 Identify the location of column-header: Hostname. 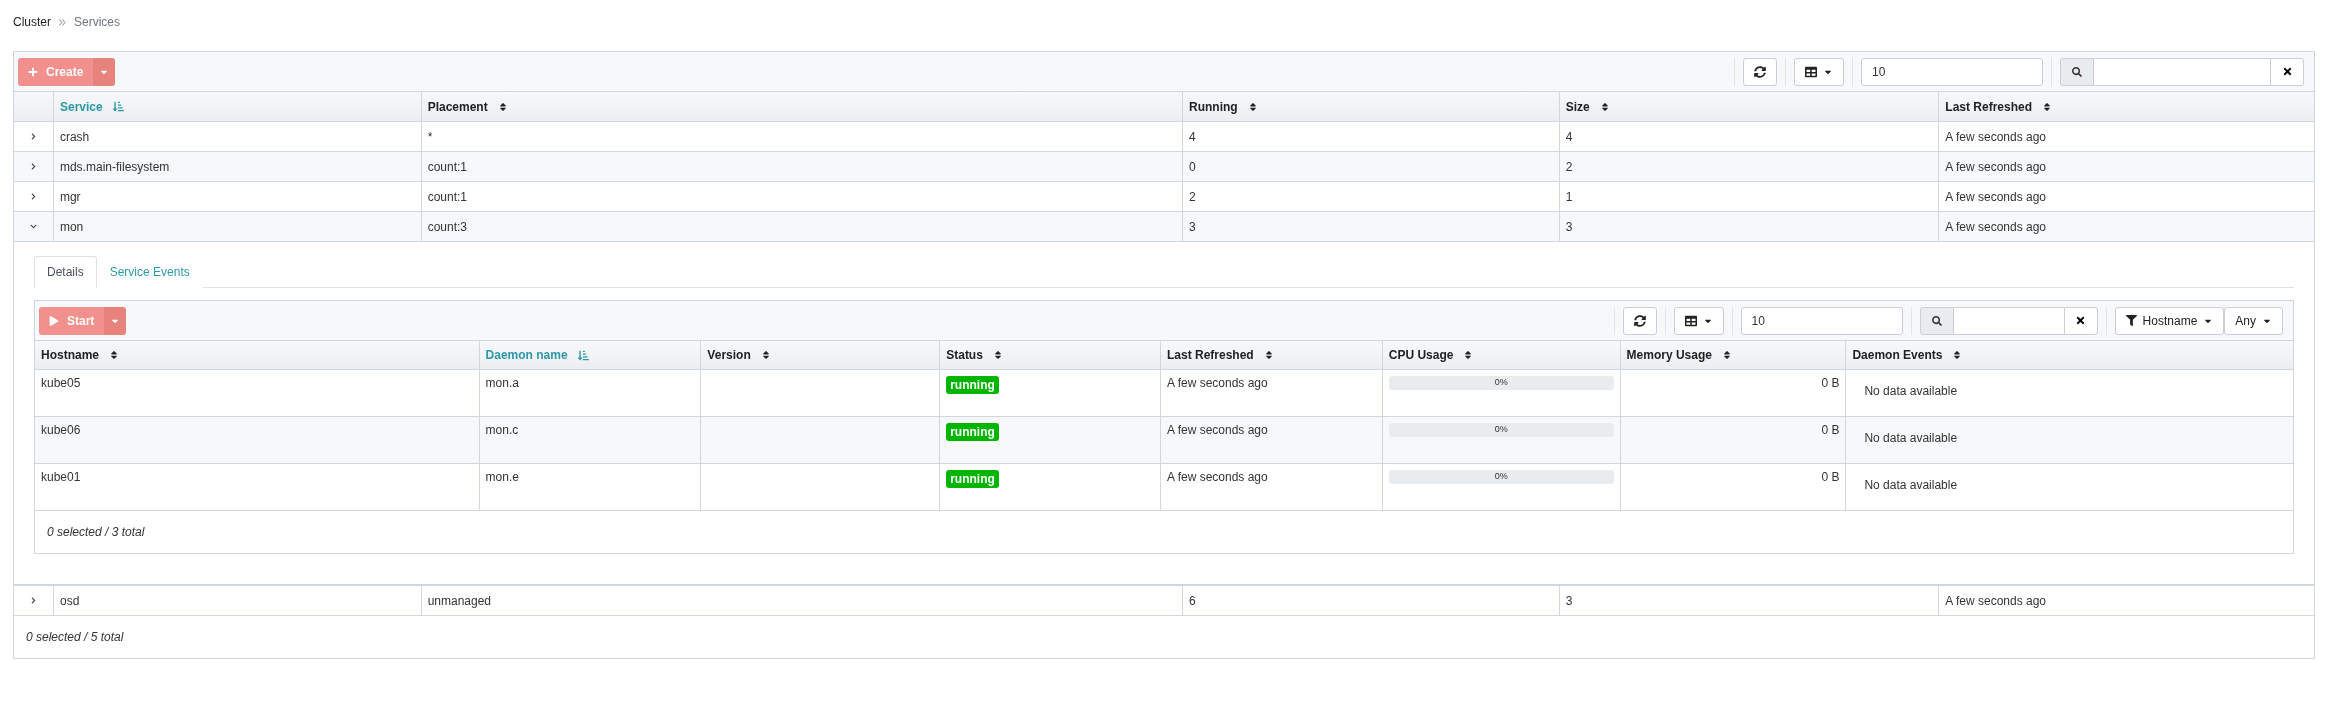
(257, 355).